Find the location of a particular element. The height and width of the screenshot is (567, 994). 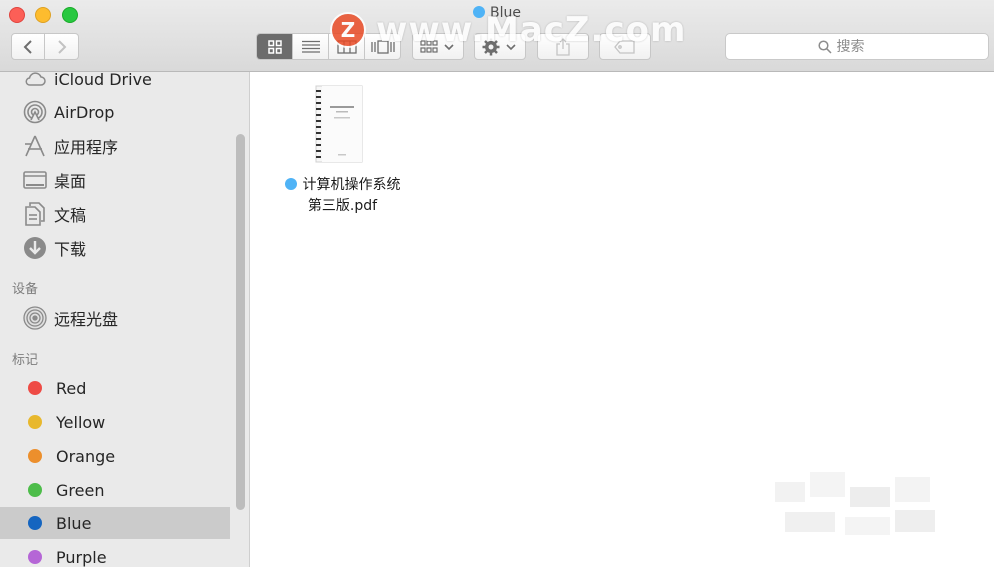

applications-icon is located at coordinates (35, 146).